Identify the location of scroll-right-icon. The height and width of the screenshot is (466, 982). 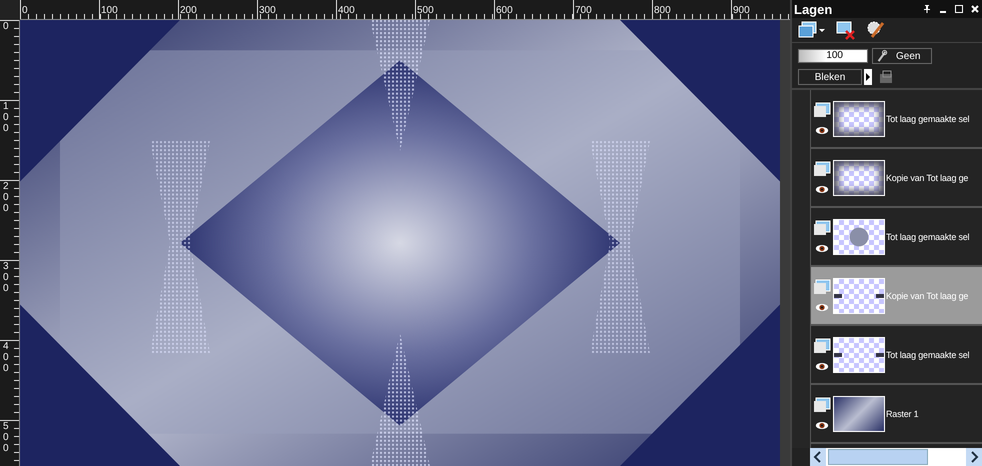
(974, 457).